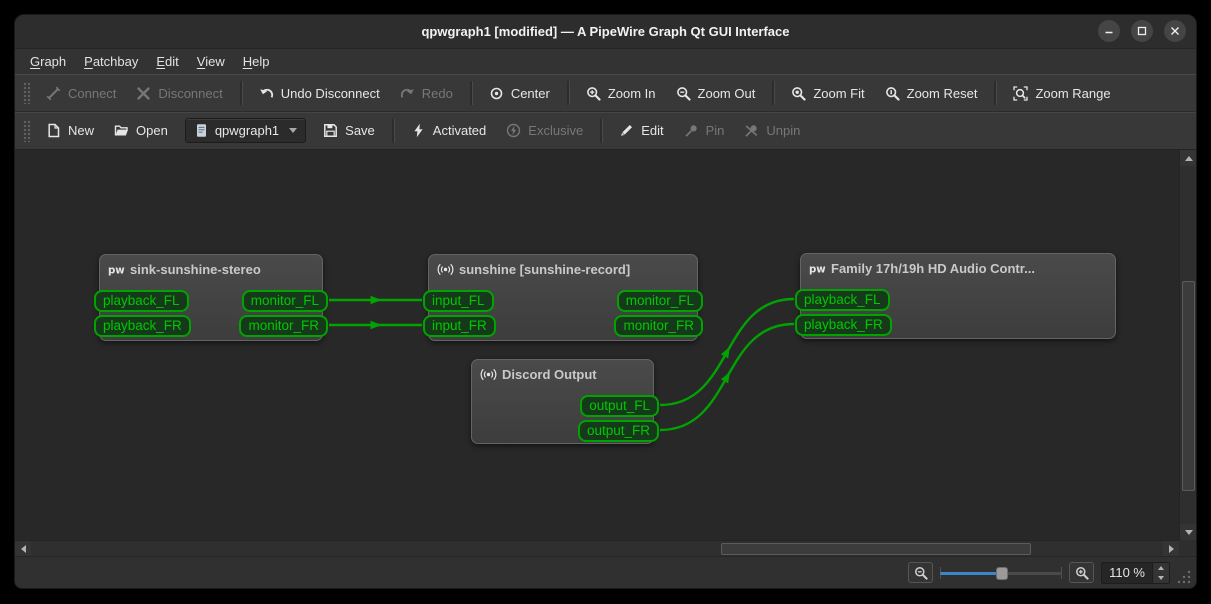 Image resolution: width=1211 pixels, height=604 pixels. What do you see at coordinates (530, 93) in the screenshot?
I see `toolbar-button-label: Center` at bounding box center [530, 93].